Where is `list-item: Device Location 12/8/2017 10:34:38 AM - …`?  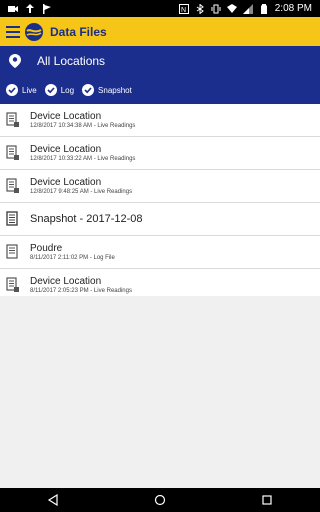
list-item: Device Location 12/8/2017 10:34:38 AM - … is located at coordinates (160, 120).